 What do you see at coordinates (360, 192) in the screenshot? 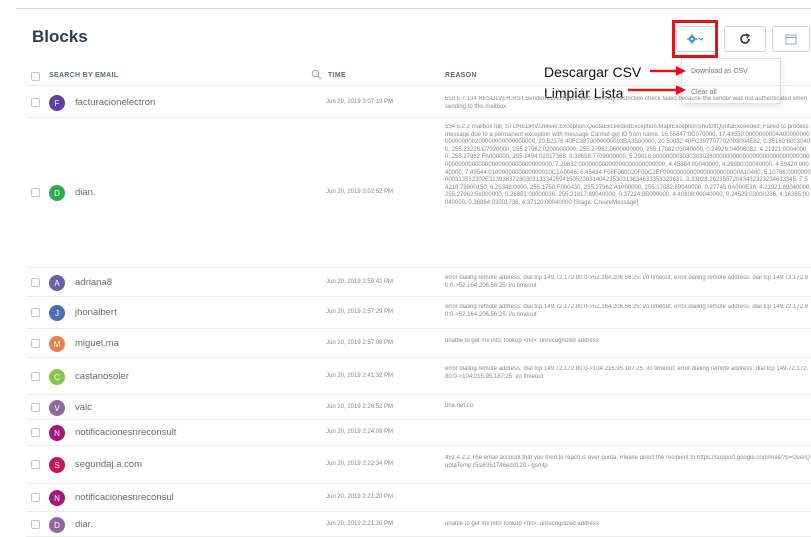
I see `row-time: Jun 20, 2019 3:02:52 PM` at bounding box center [360, 192].